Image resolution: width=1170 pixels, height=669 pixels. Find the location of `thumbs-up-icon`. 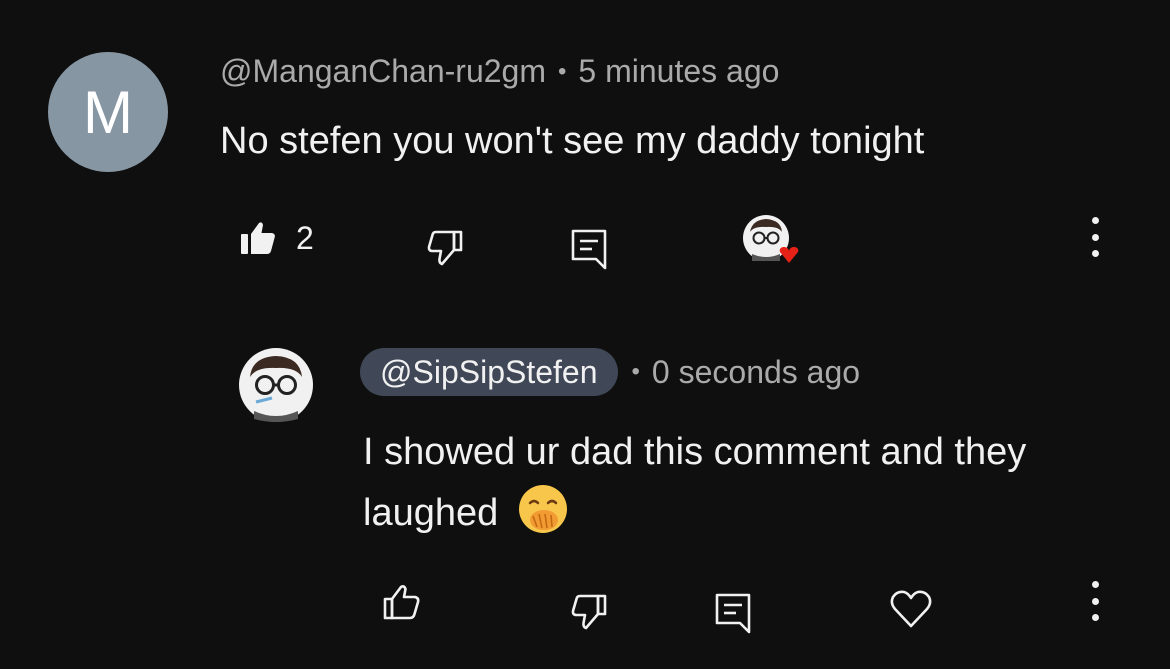

thumbs-up-icon is located at coordinates (402, 602).